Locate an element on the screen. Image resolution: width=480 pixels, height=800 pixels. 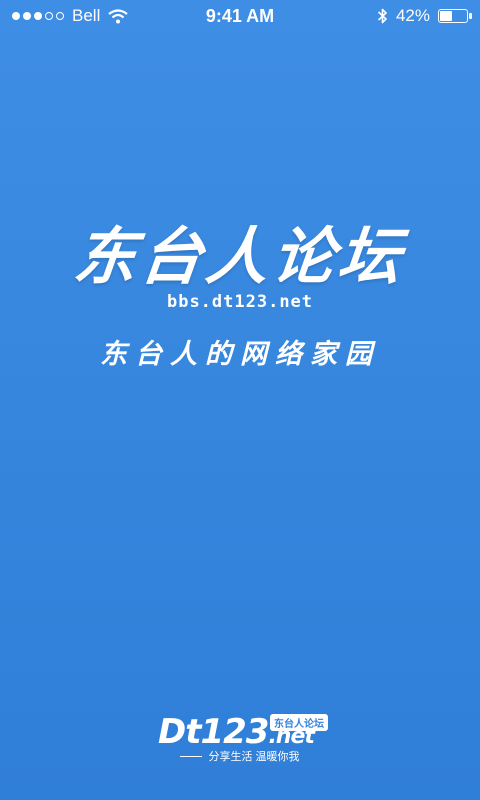
divider-line is located at coordinates (191, 756).